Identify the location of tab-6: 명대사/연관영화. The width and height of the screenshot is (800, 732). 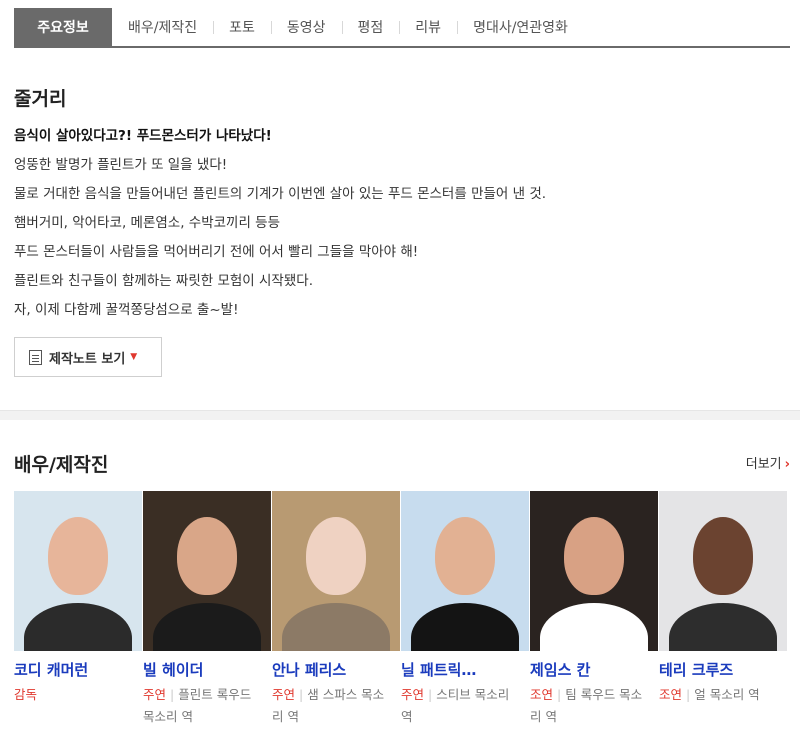
(520, 27).